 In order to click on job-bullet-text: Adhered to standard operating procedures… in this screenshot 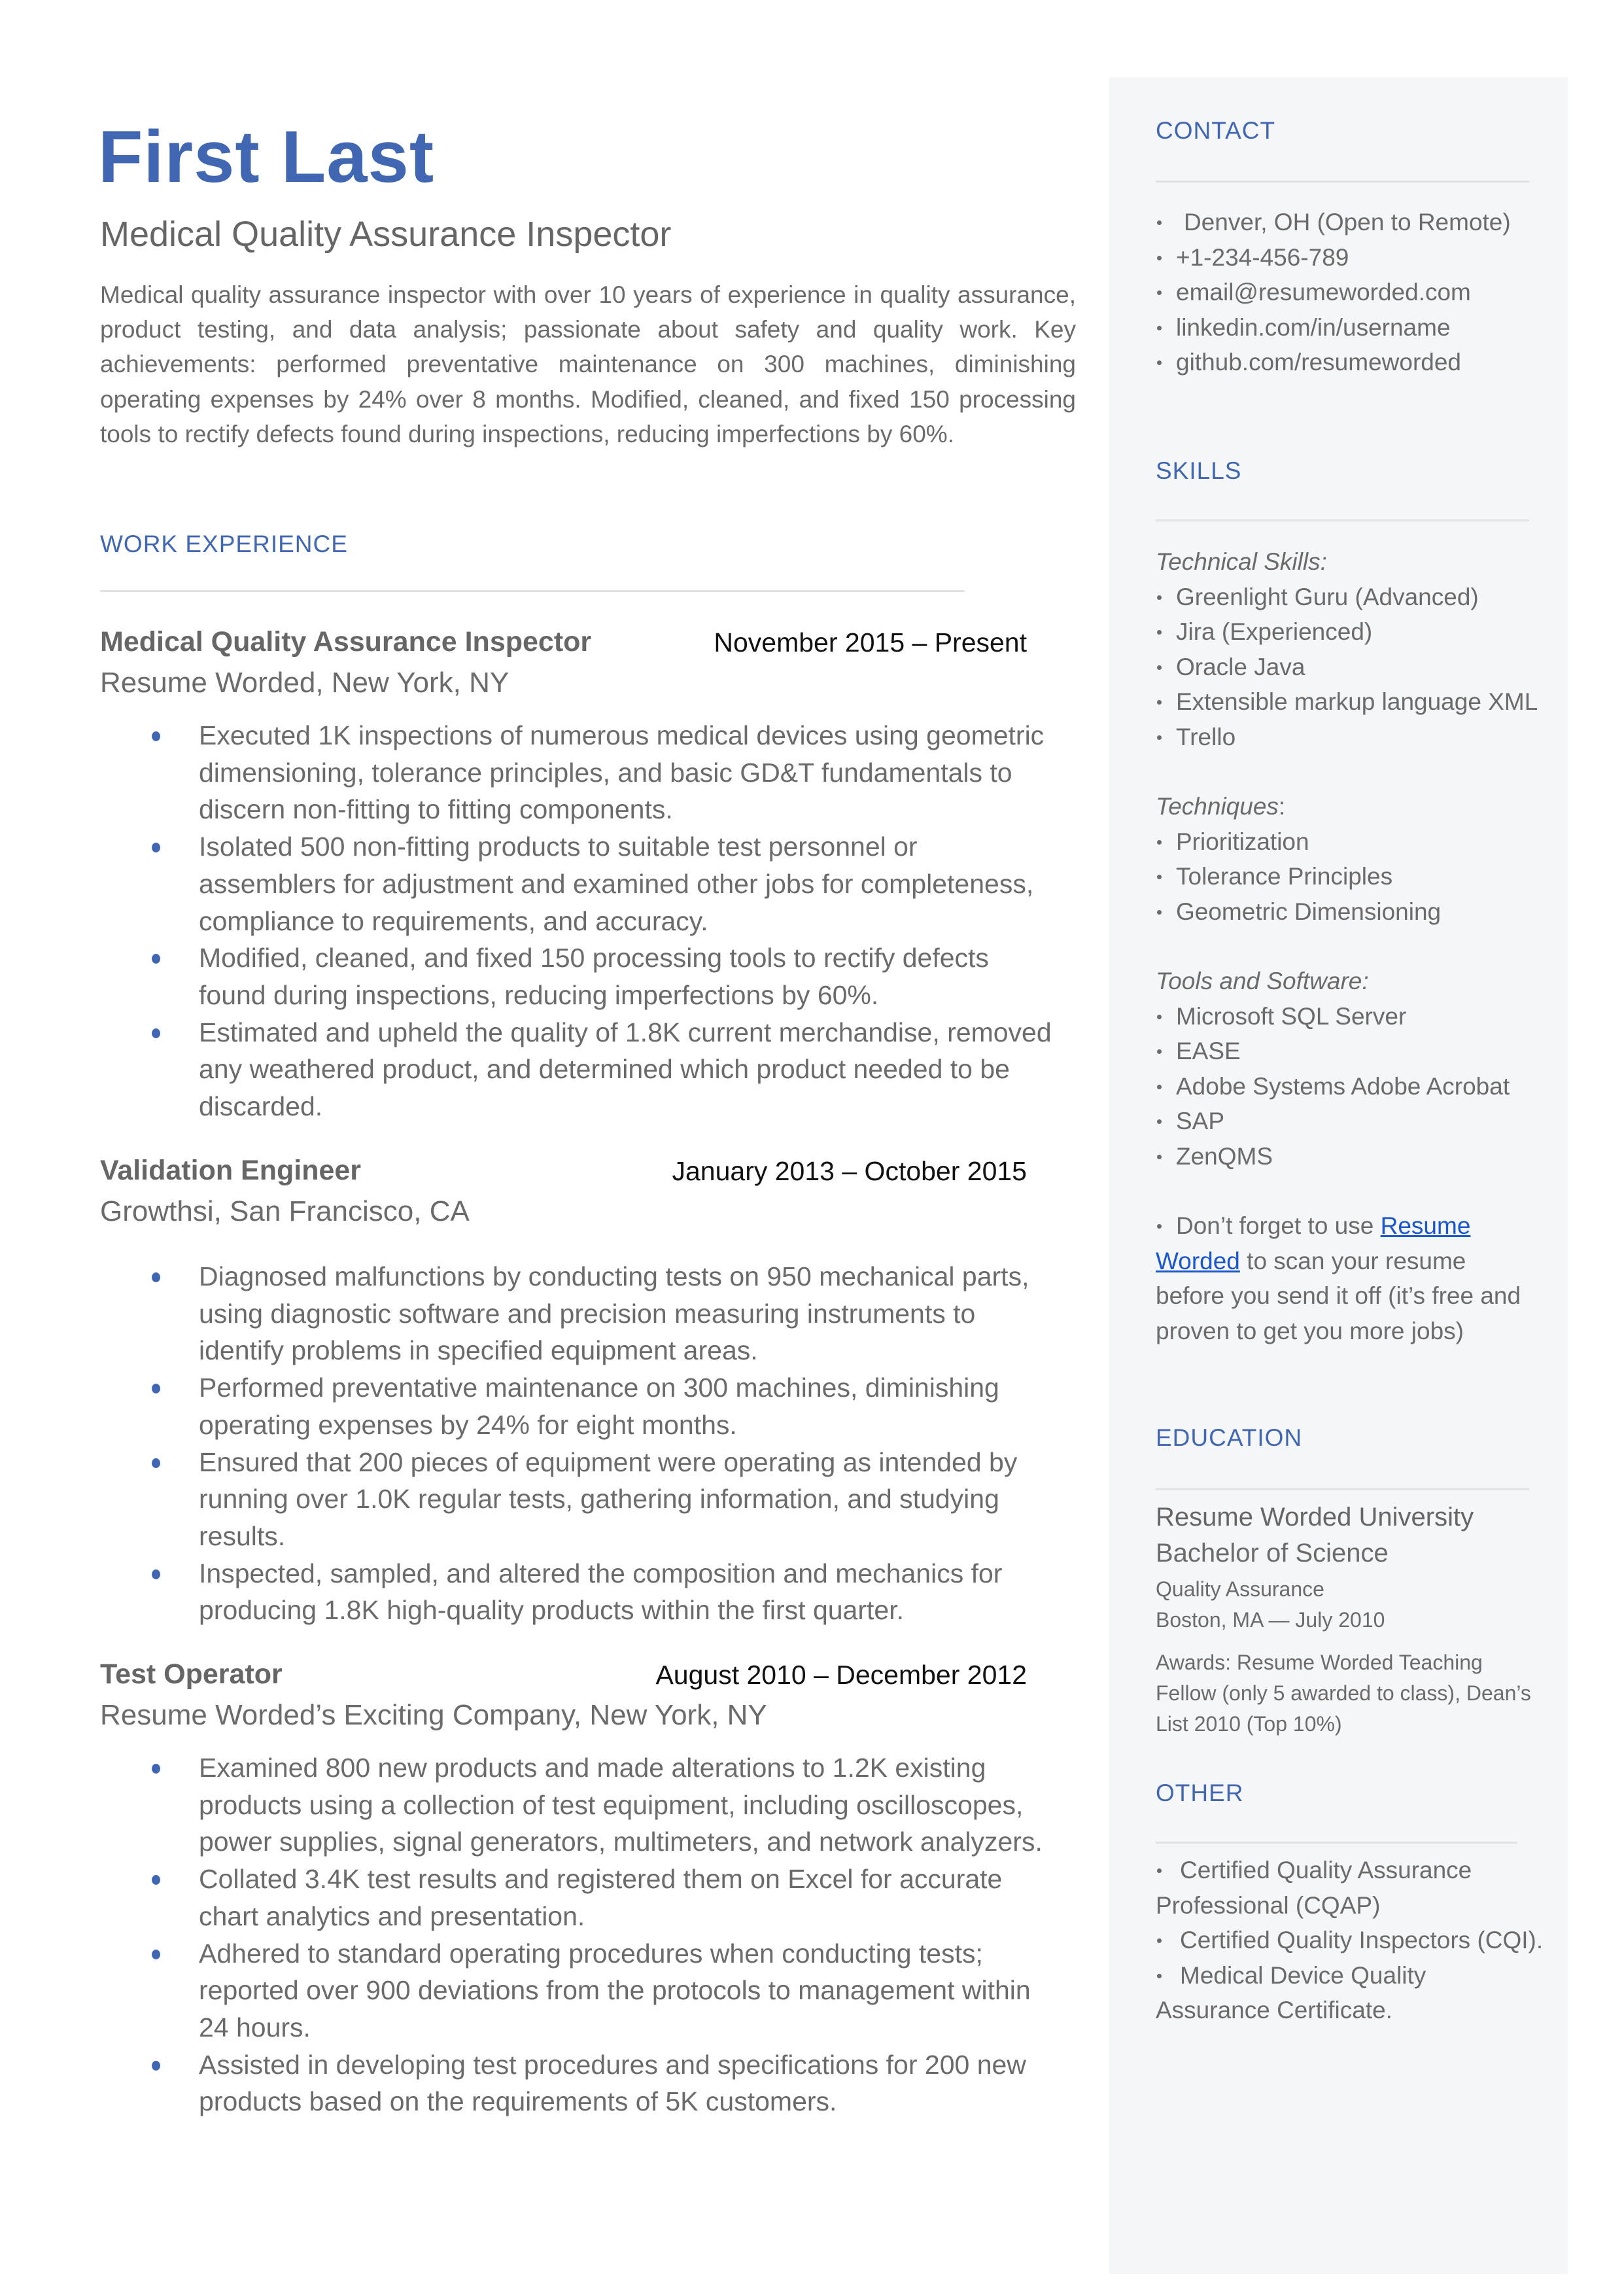, I will do `click(615, 1990)`.